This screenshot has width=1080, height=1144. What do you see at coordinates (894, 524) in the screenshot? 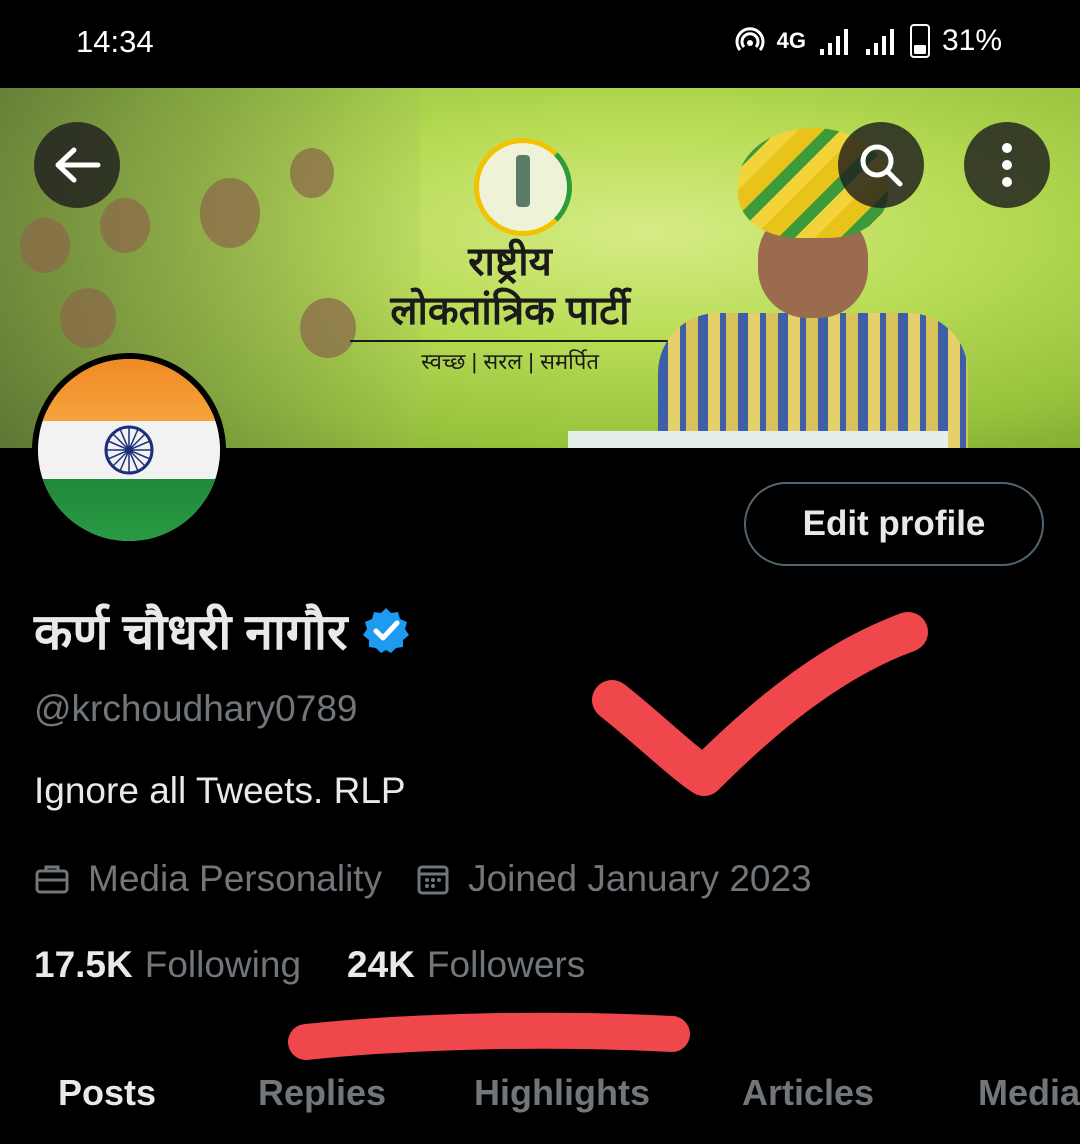
I see `edit-profile-button: Edit profile` at bounding box center [894, 524].